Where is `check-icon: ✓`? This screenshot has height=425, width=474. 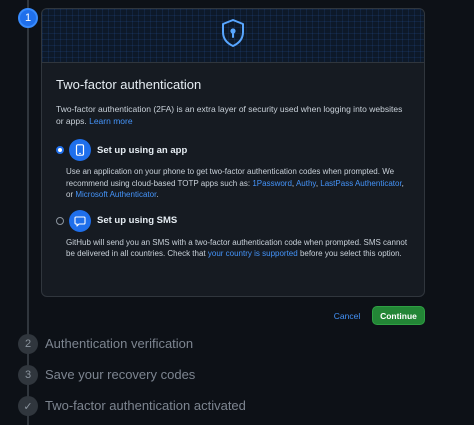 check-icon: ✓ is located at coordinates (28, 406).